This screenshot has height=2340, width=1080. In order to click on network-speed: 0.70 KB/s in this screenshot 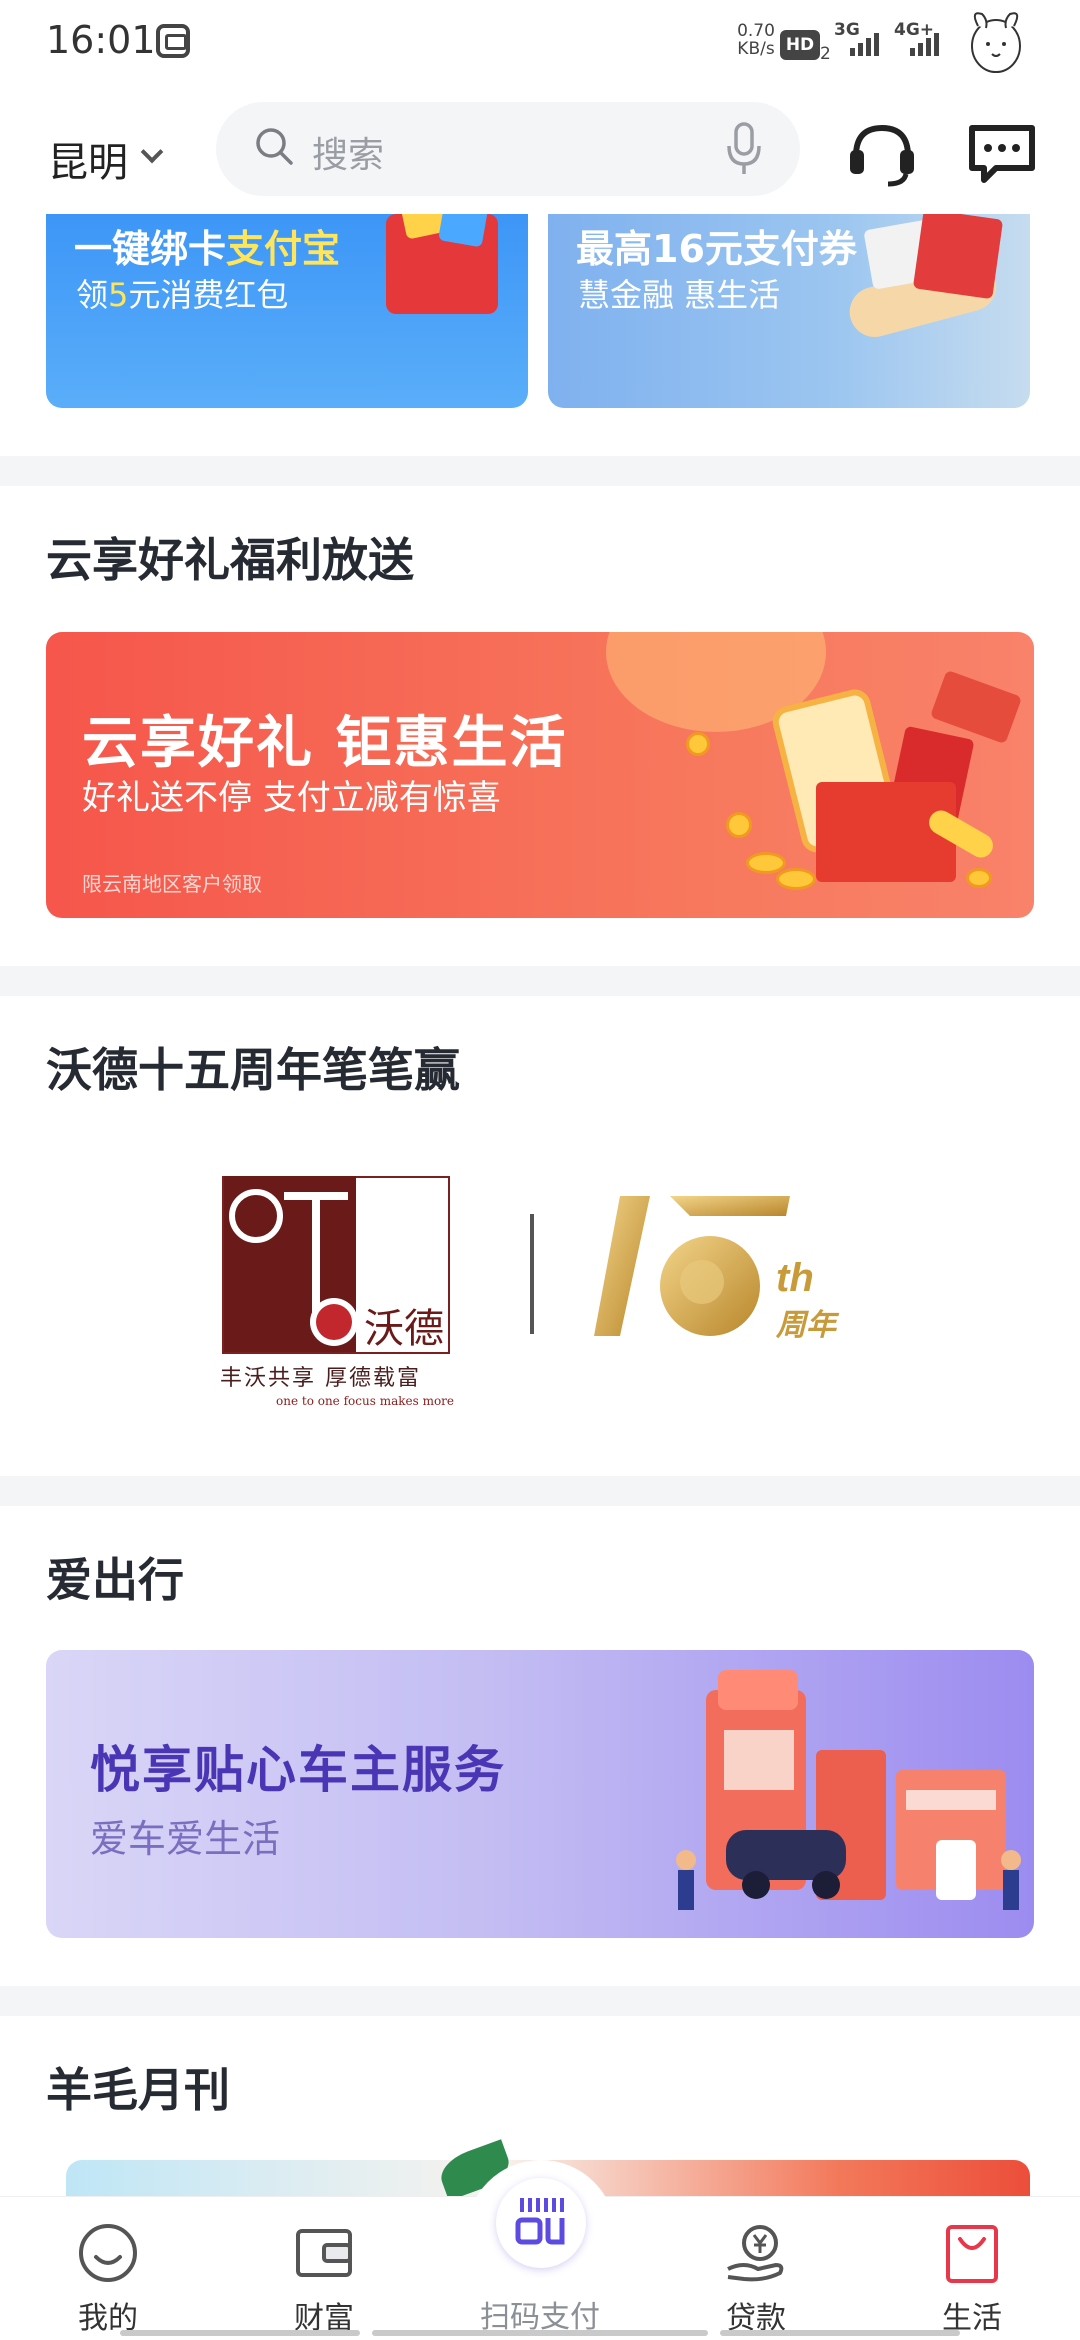, I will do `click(756, 40)`.